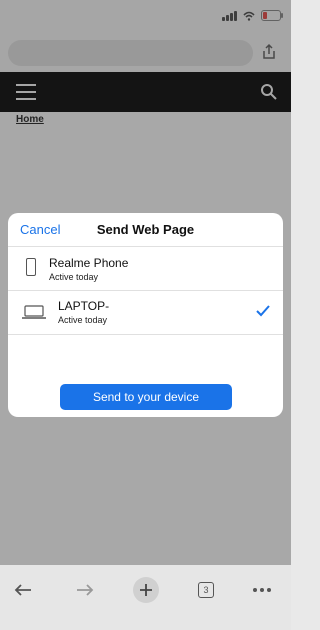 Image resolution: width=320 pixels, height=630 pixels. I want to click on new-tab-button, so click(146, 590).